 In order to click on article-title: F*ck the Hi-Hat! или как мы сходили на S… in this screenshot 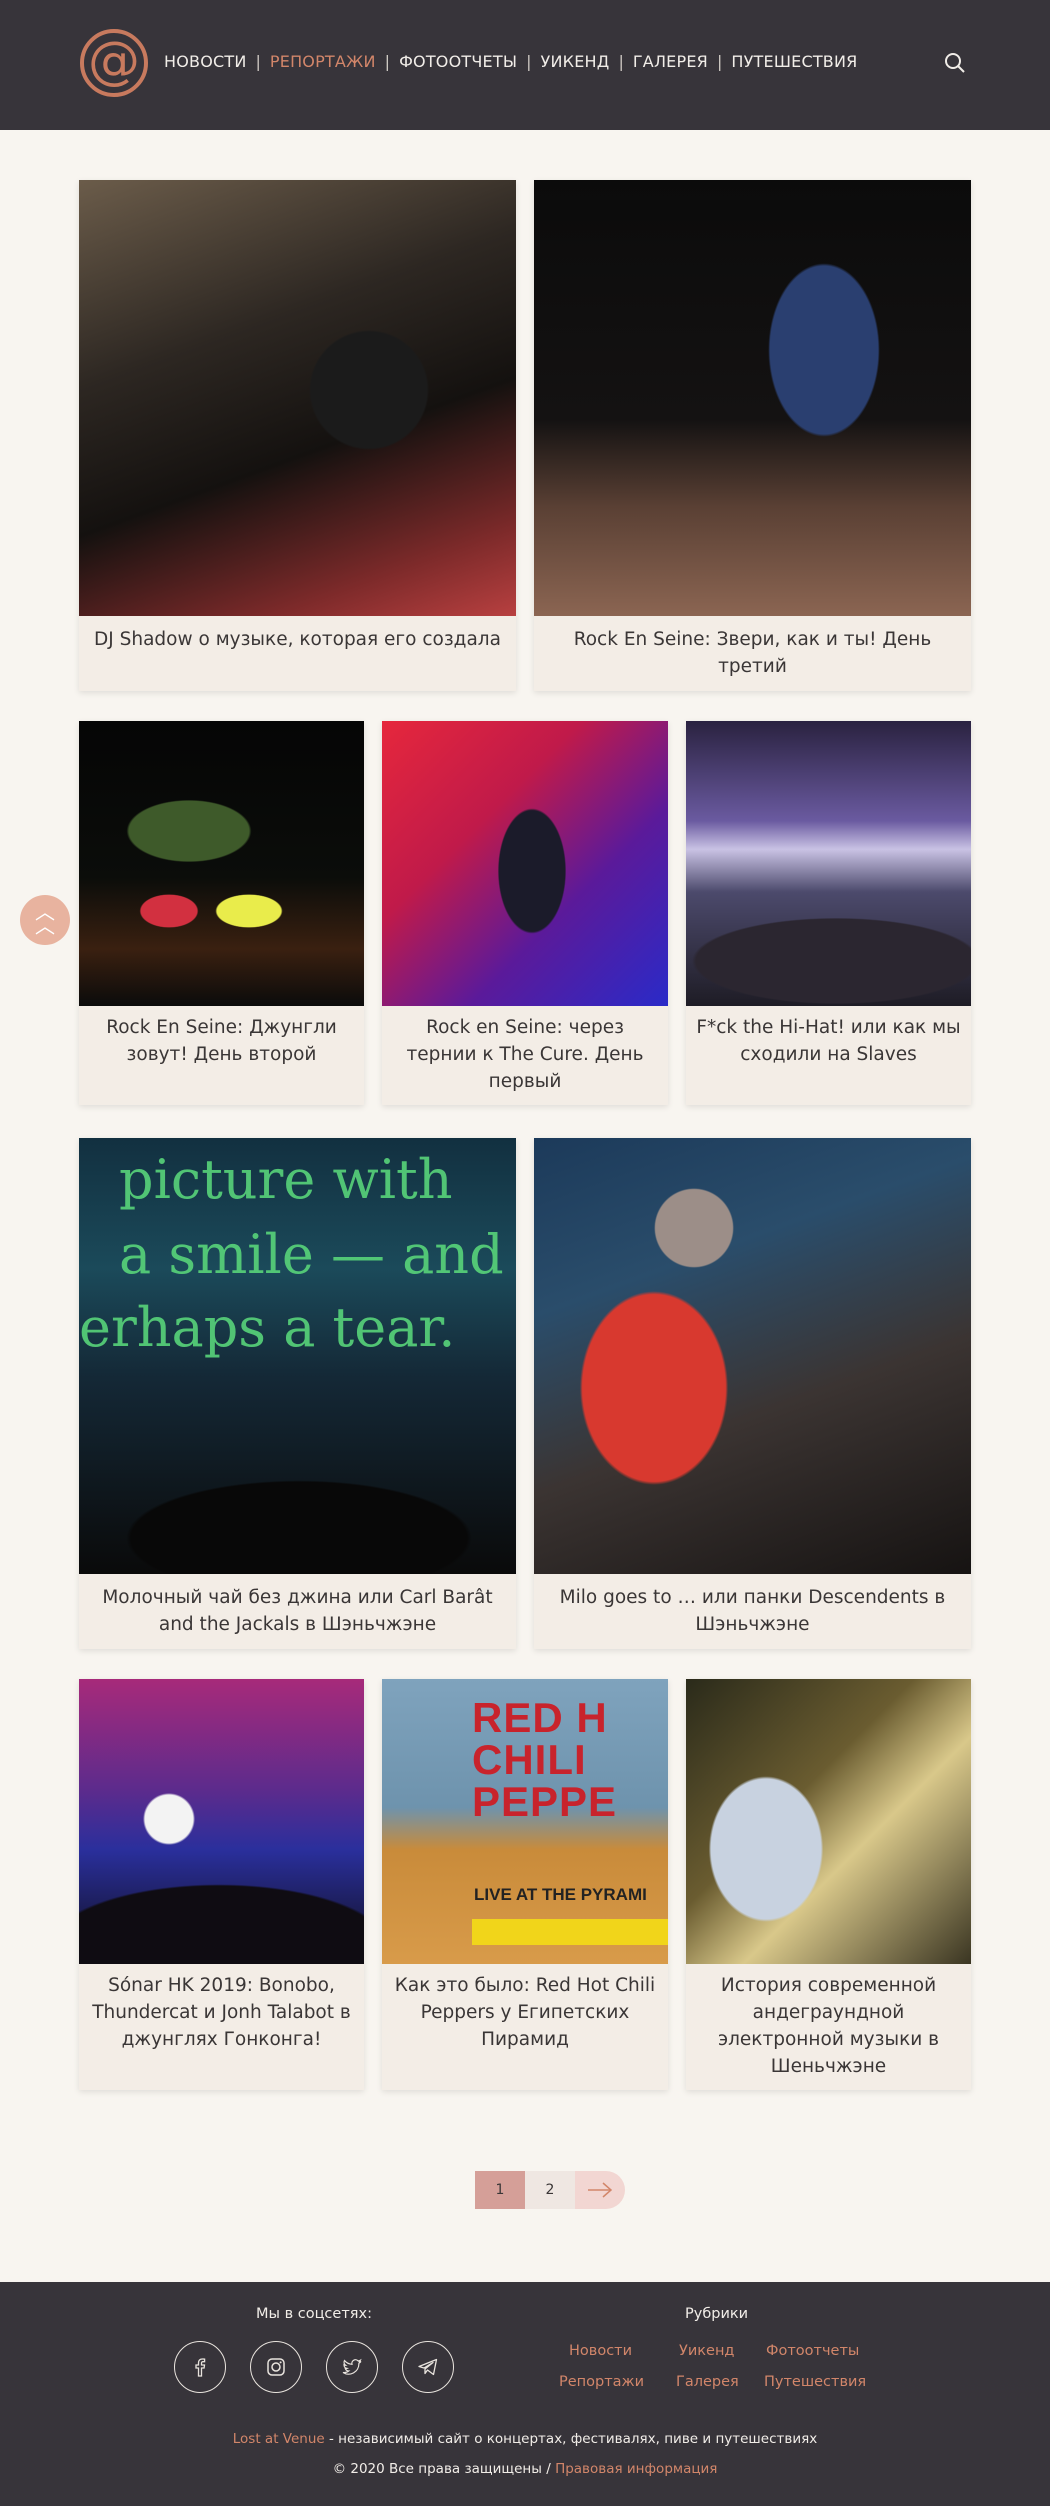, I will do `click(828, 1041)`.